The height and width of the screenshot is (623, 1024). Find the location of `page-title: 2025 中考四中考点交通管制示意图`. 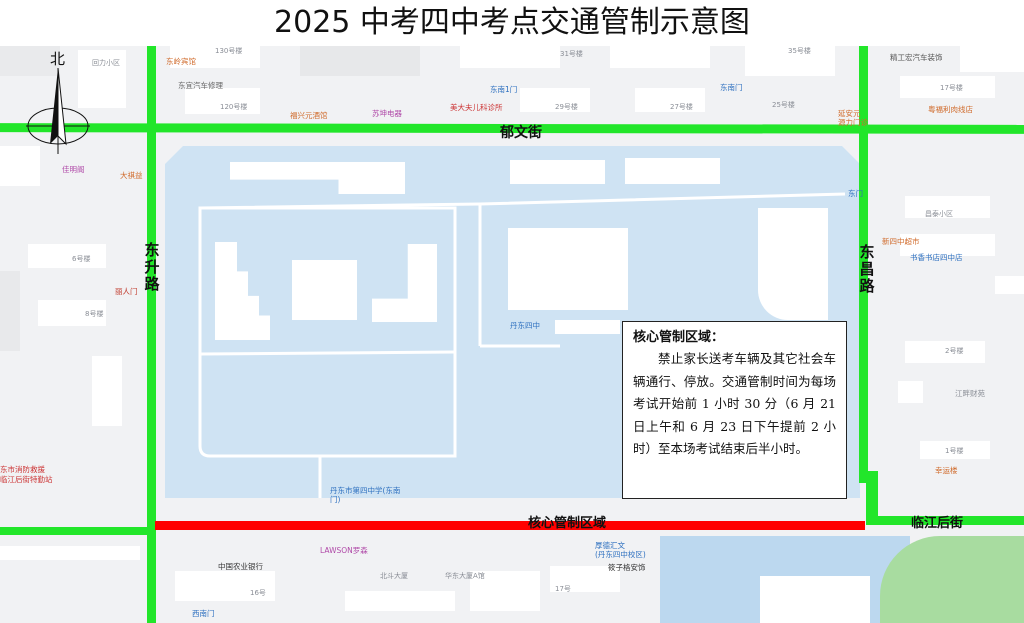

page-title: 2025 中考四中考点交通管制示意图 is located at coordinates (512, 22).